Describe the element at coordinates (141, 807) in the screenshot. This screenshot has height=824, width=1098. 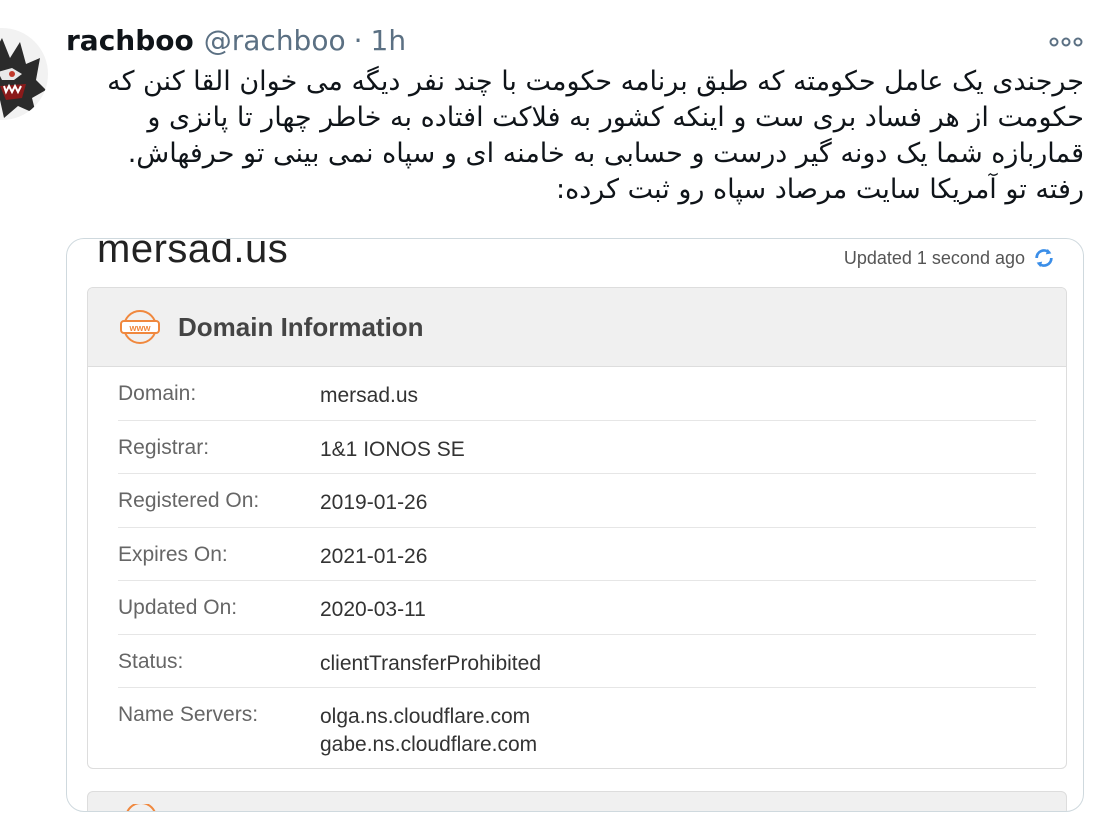
I see `partial-icon` at that location.